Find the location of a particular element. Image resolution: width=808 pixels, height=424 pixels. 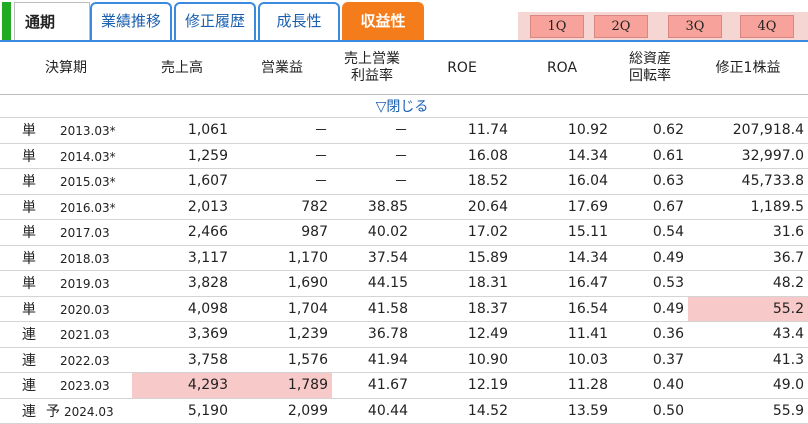

cell-margin: 41.94 is located at coordinates (372, 360).